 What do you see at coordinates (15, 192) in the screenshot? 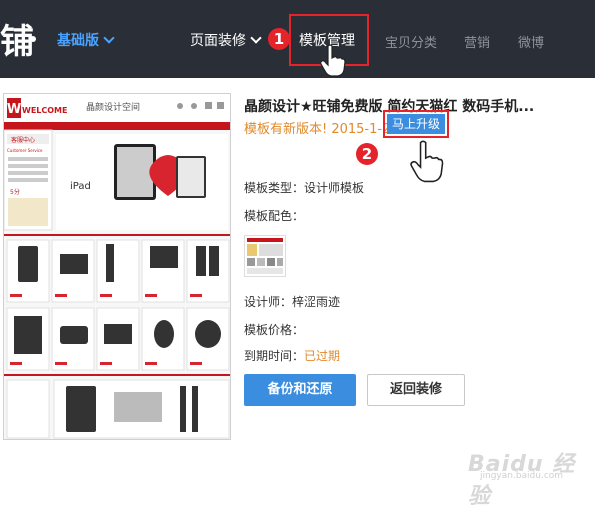
I see `preview-score: 5分` at bounding box center [15, 192].